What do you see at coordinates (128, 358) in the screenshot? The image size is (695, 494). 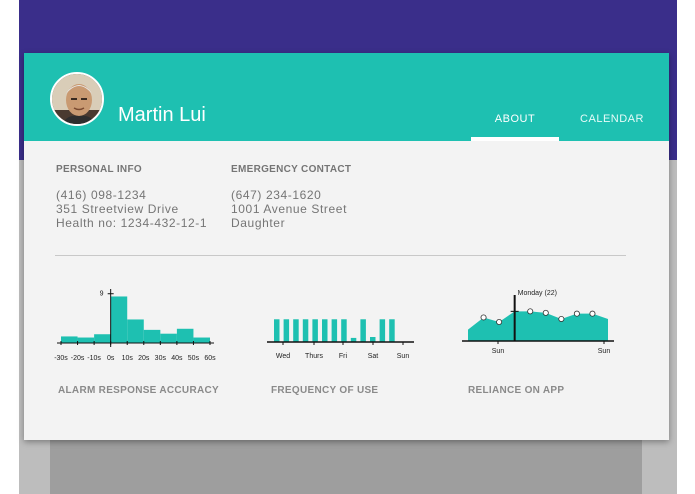 I see `x-tick-label: 10s` at bounding box center [128, 358].